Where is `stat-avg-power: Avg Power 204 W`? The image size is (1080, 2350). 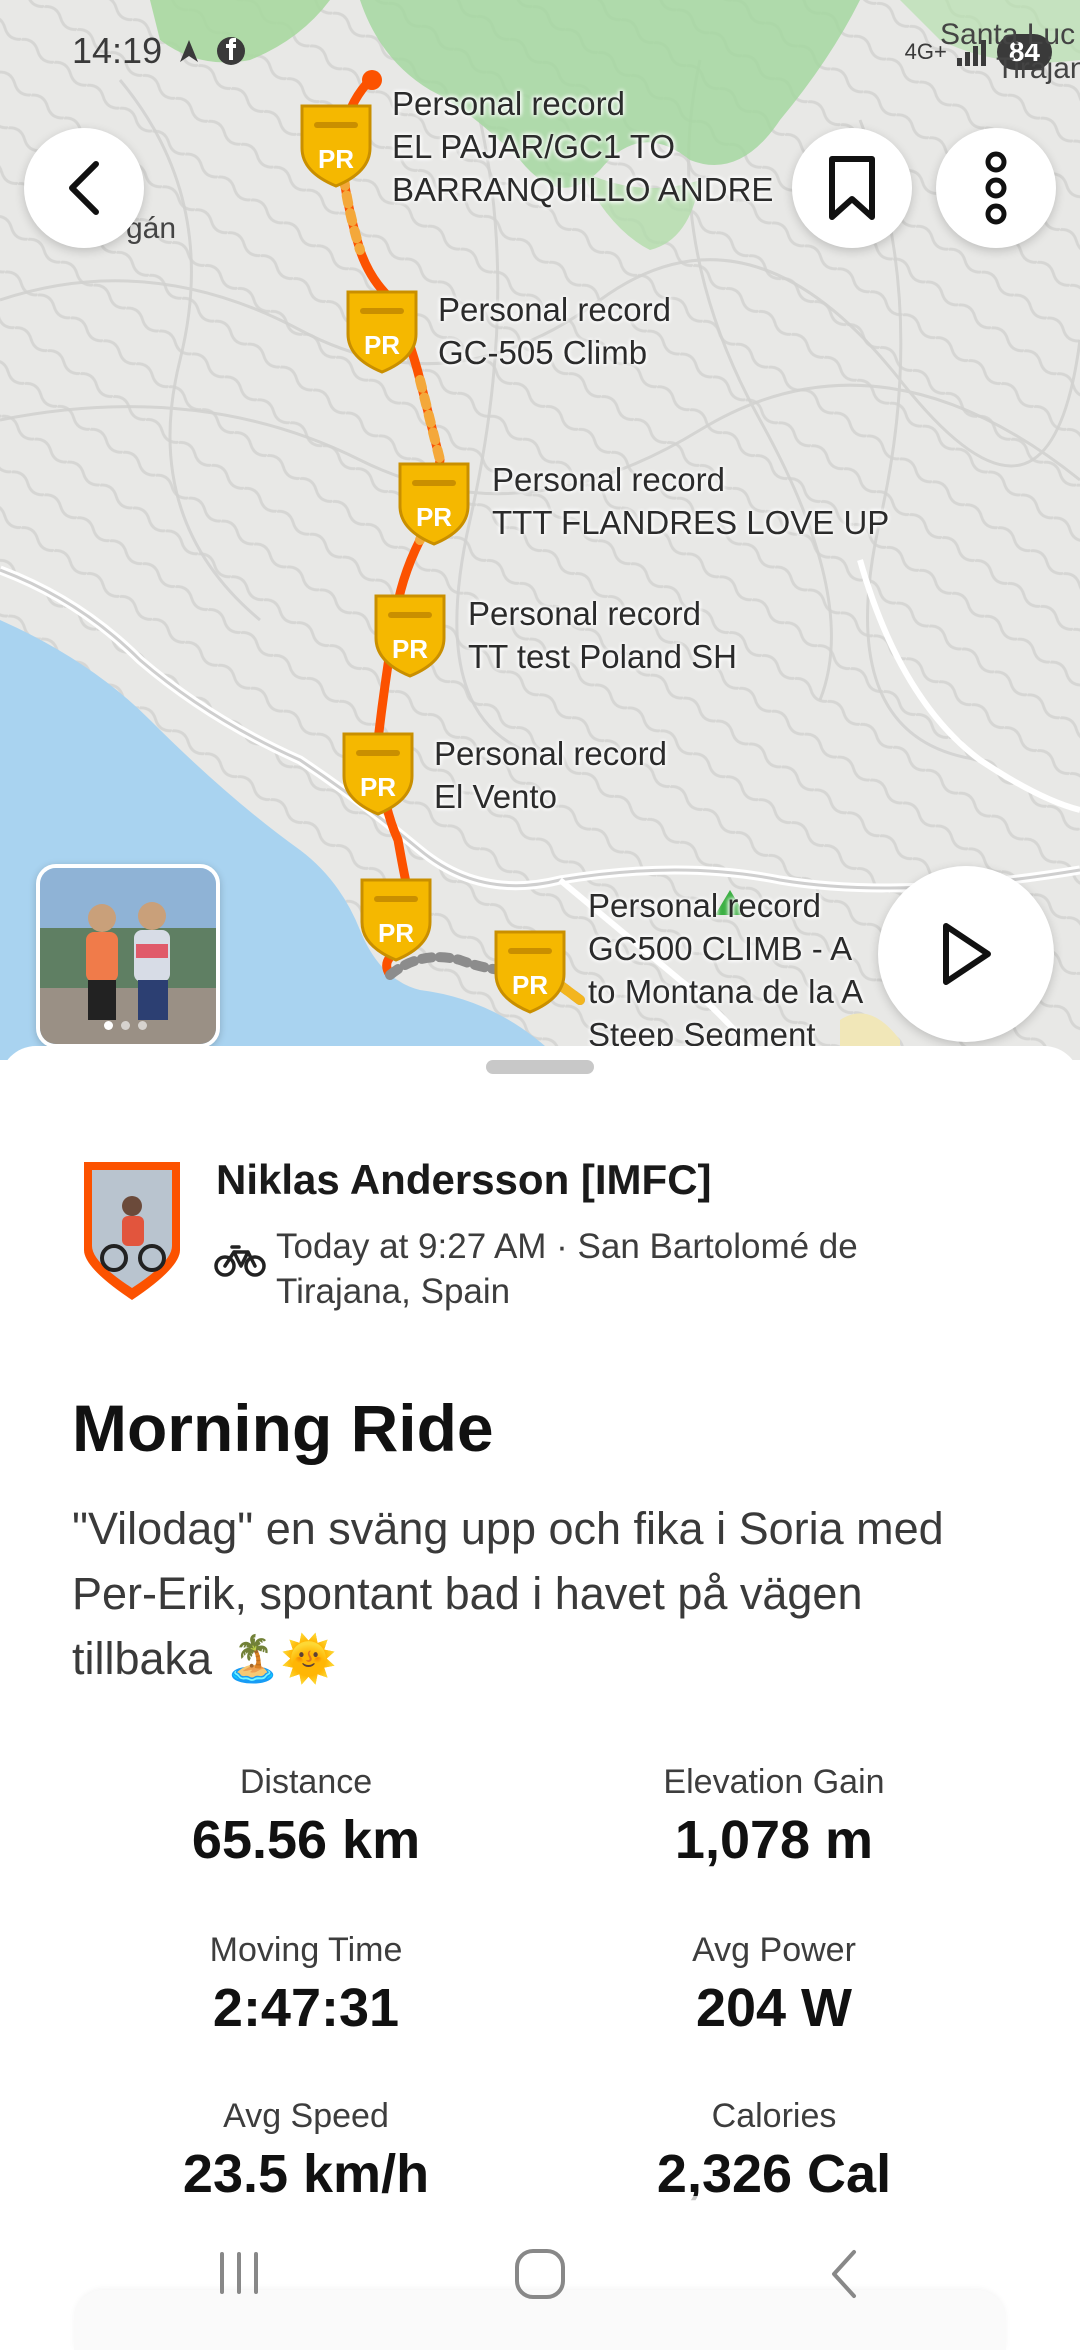 stat-avg-power: Avg Power 204 W is located at coordinates (774, 1985).